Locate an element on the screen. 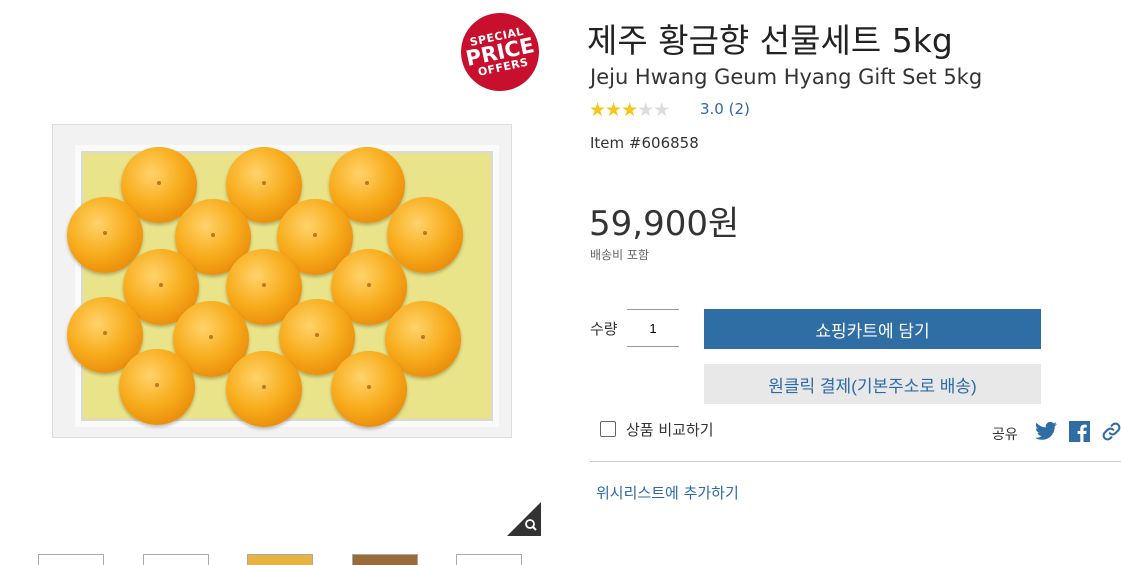  compare-label: 상품 비교하기 is located at coordinates (670, 430).